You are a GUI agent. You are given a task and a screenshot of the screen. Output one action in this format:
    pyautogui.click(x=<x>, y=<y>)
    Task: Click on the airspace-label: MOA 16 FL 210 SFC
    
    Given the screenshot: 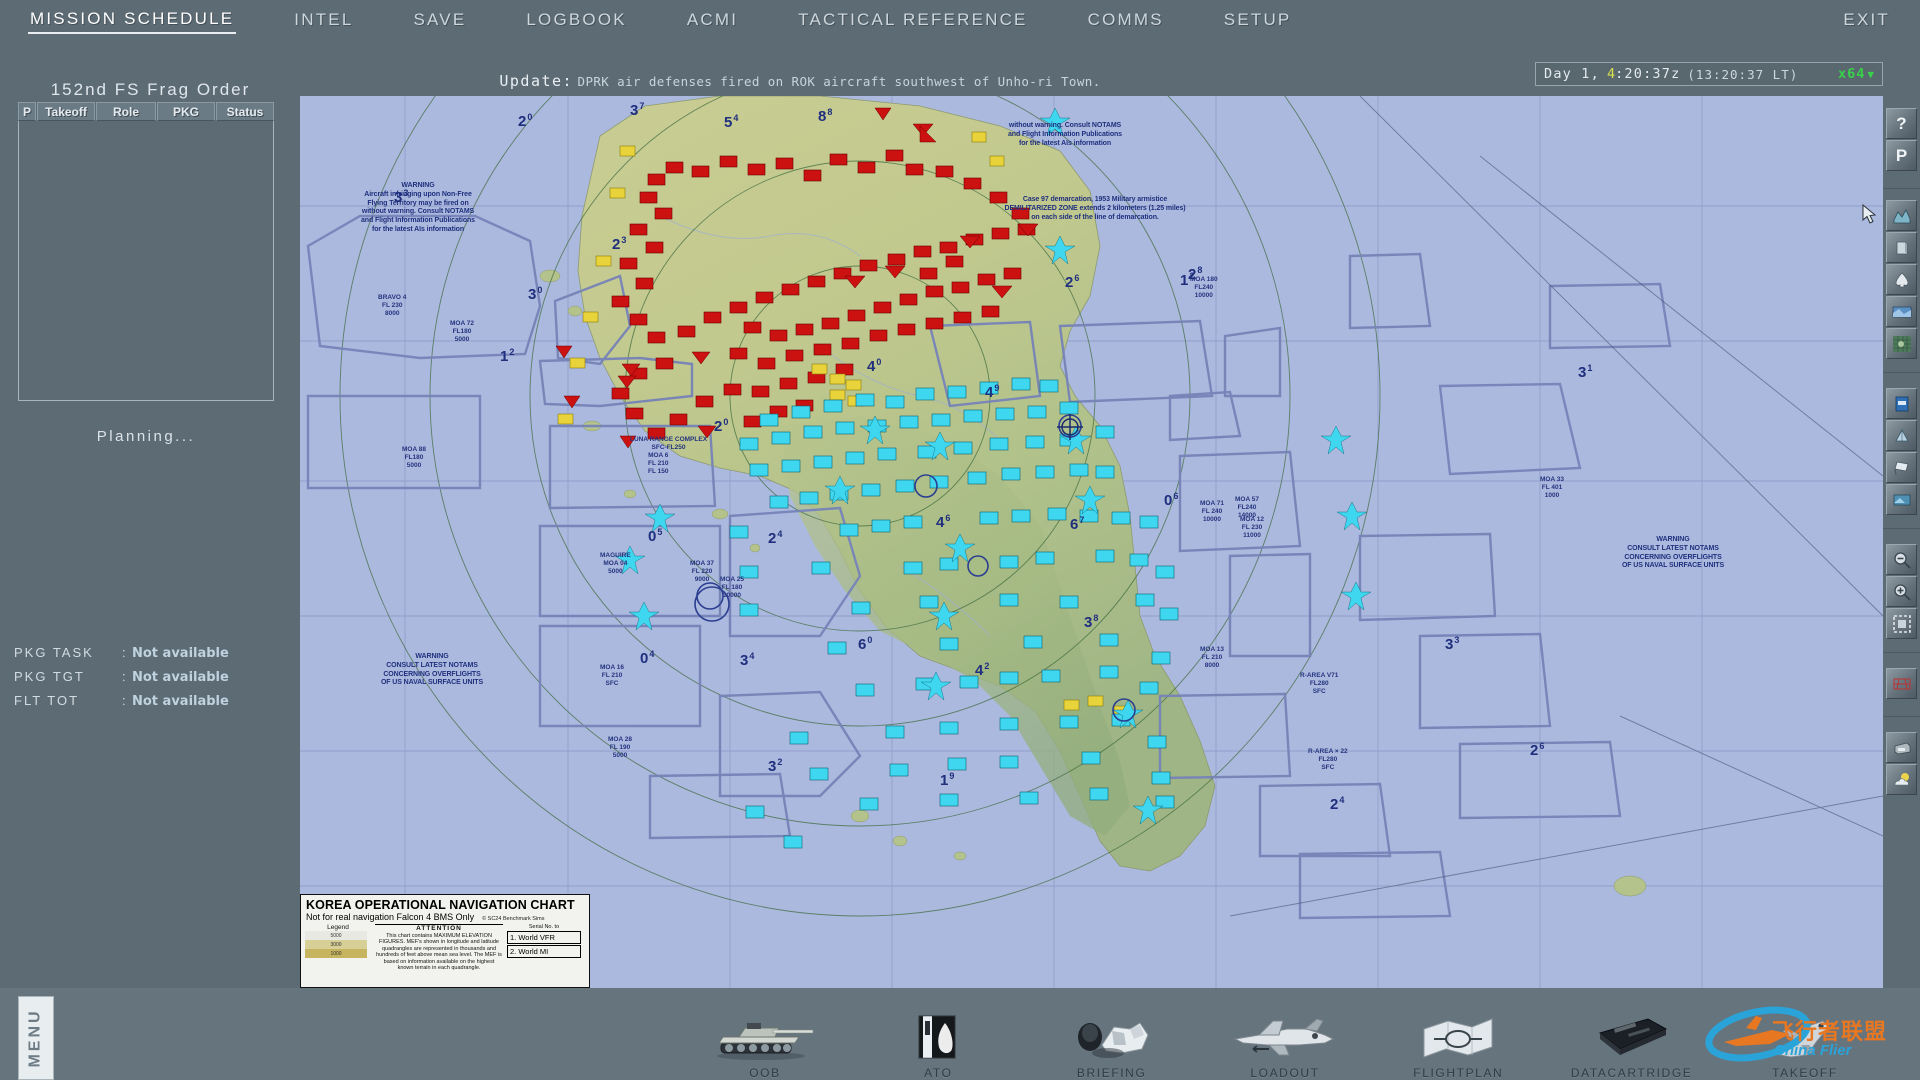 What is the action you would take?
    pyautogui.click(x=612, y=676)
    